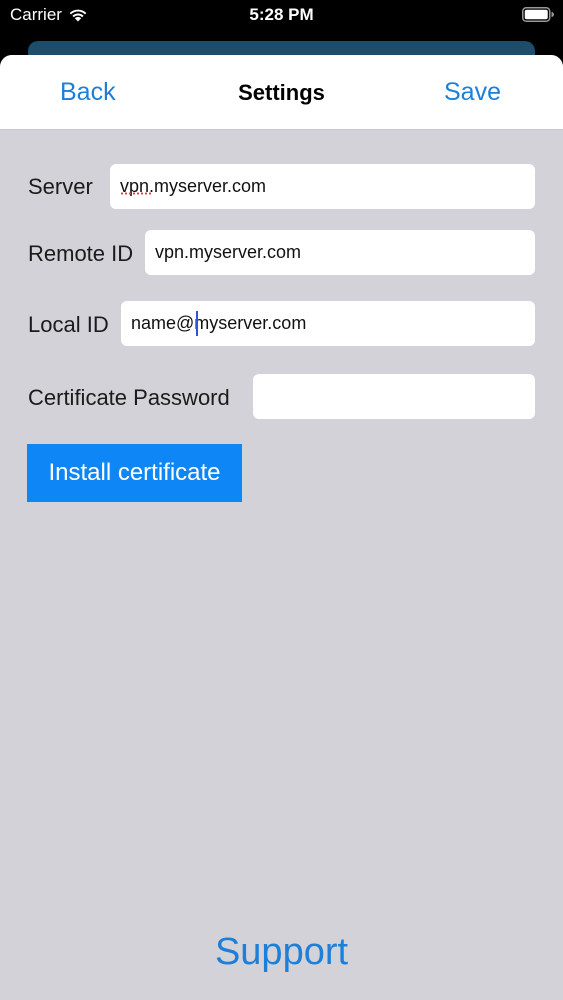 Image resolution: width=563 pixels, height=1000 pixels. What do you see at coordinates (134, 473) in the screenshot?
I see `install-certificate-button: Install certificate` at bounding box center [134, 473].